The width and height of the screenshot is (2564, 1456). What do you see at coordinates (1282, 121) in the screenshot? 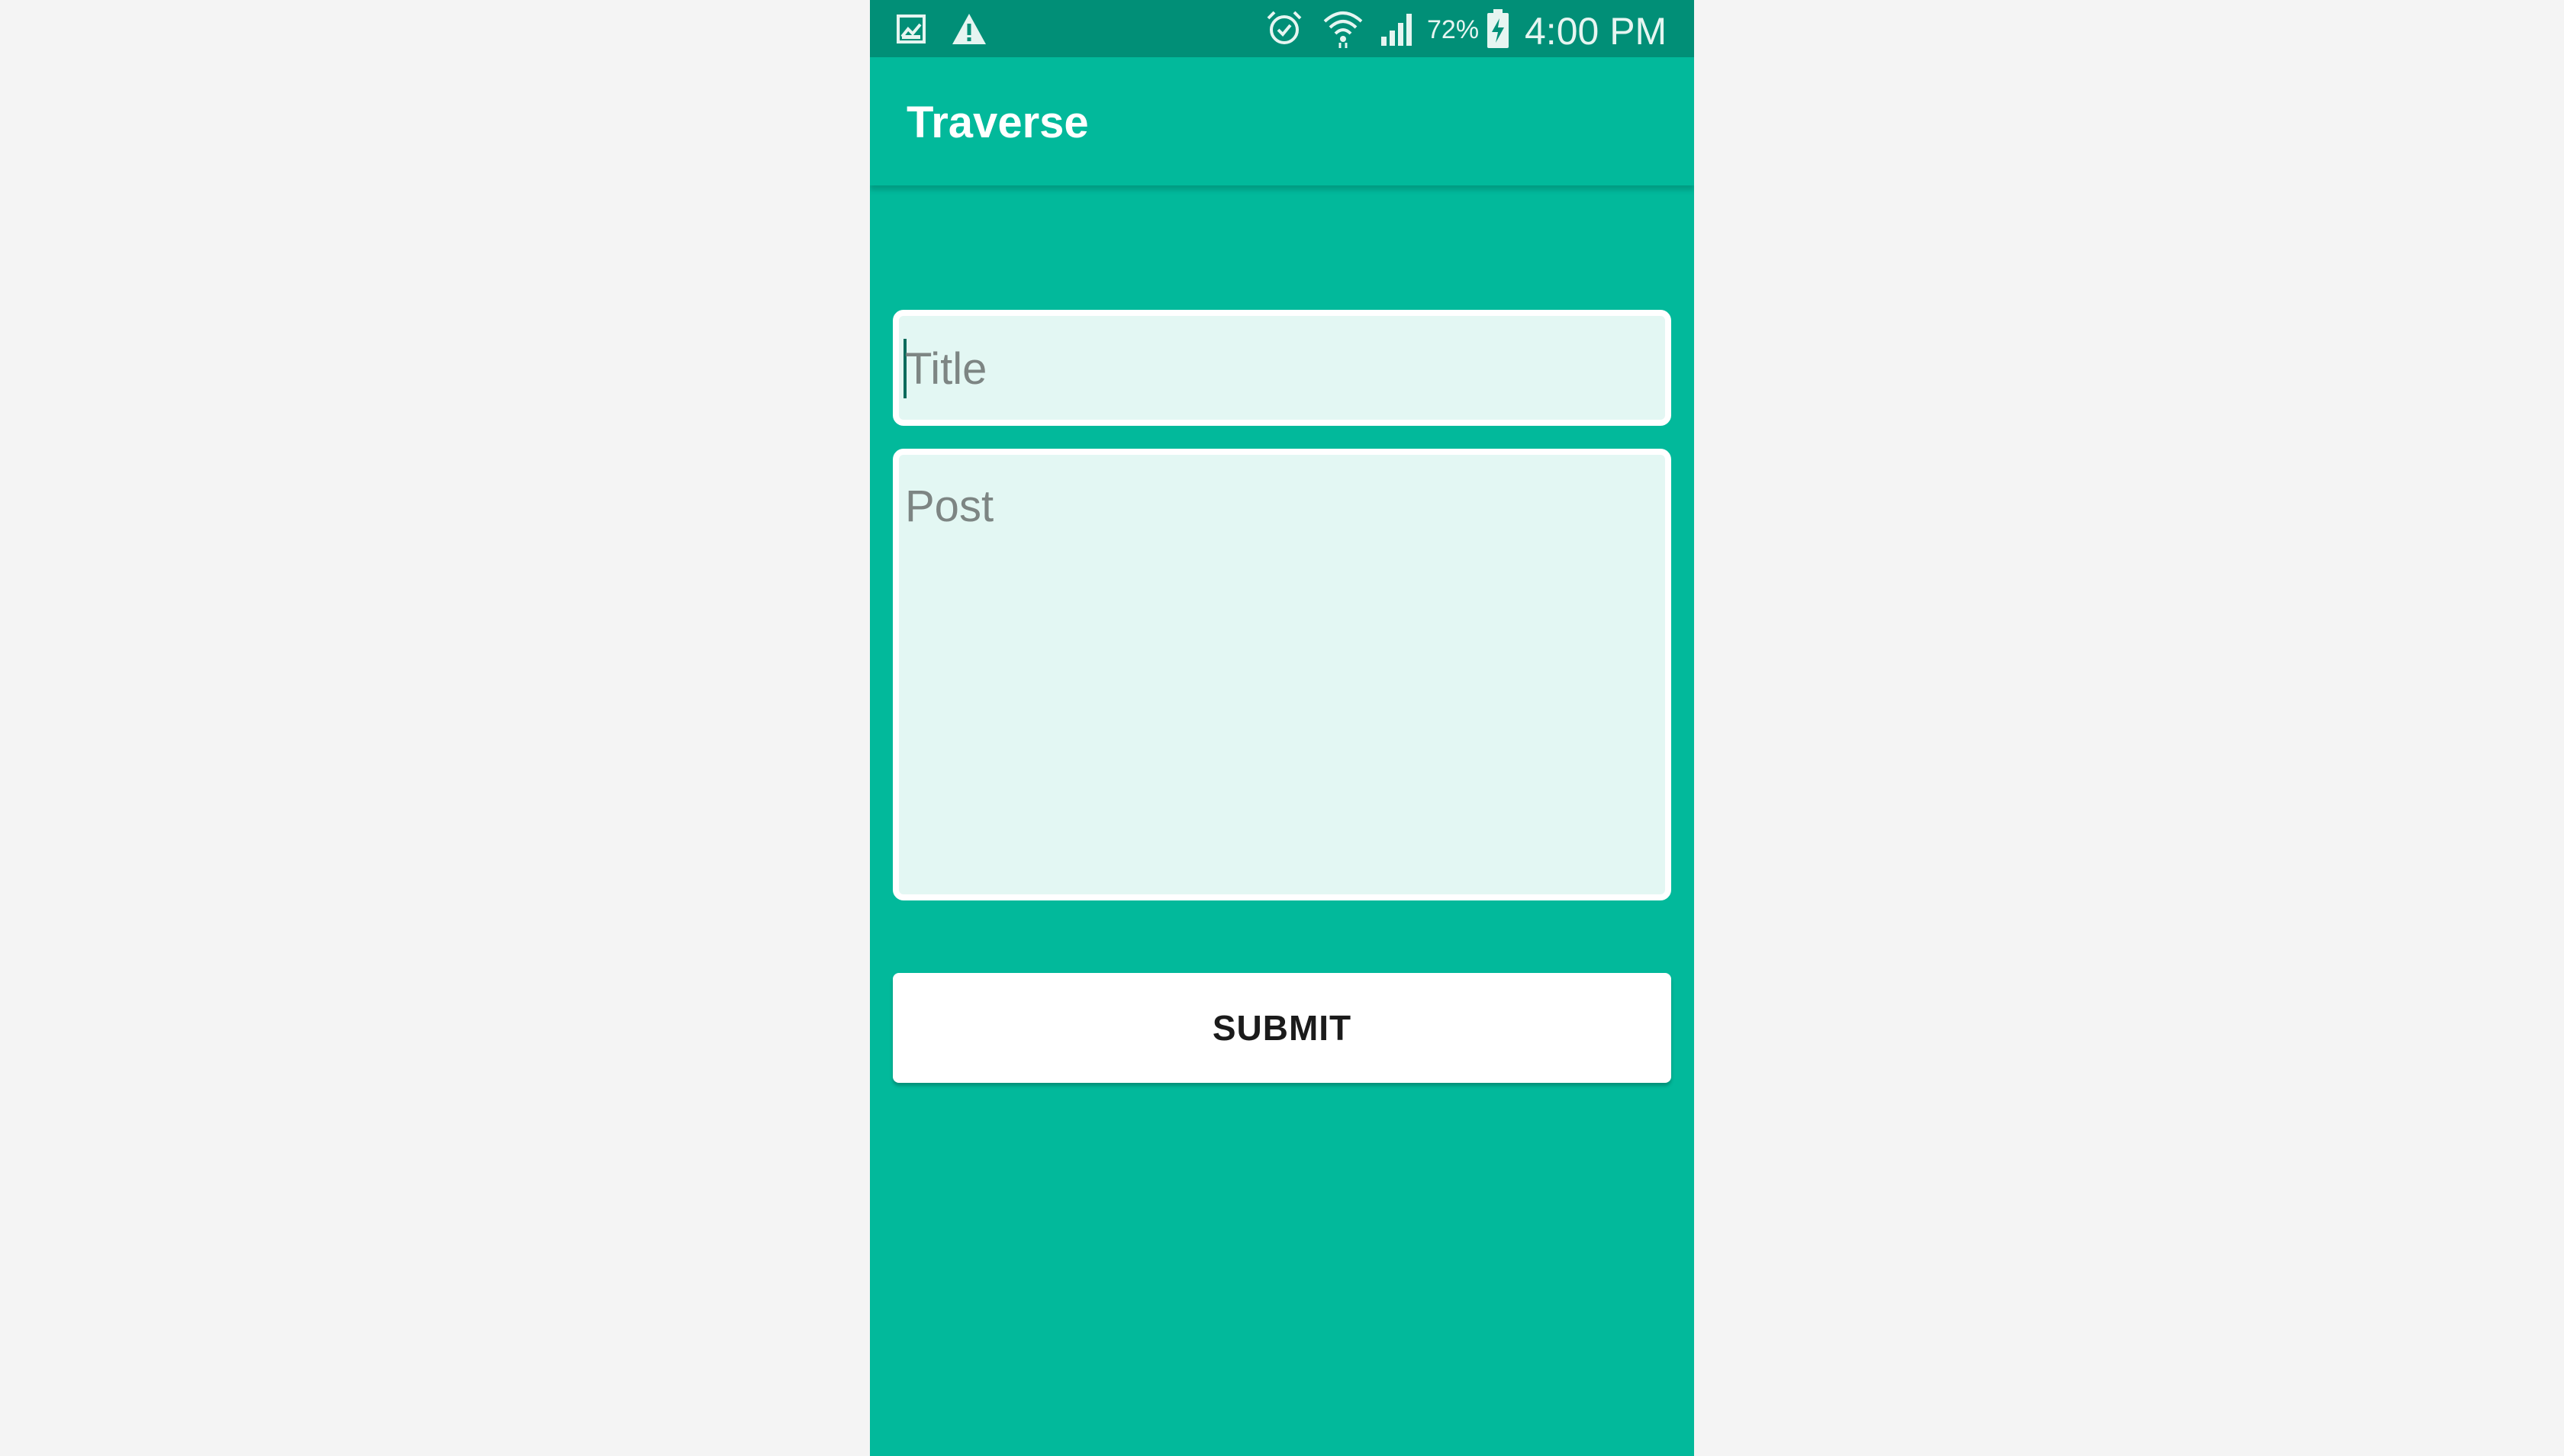
I see `app-bar: Traverse` at bounding box center [1282, 121].